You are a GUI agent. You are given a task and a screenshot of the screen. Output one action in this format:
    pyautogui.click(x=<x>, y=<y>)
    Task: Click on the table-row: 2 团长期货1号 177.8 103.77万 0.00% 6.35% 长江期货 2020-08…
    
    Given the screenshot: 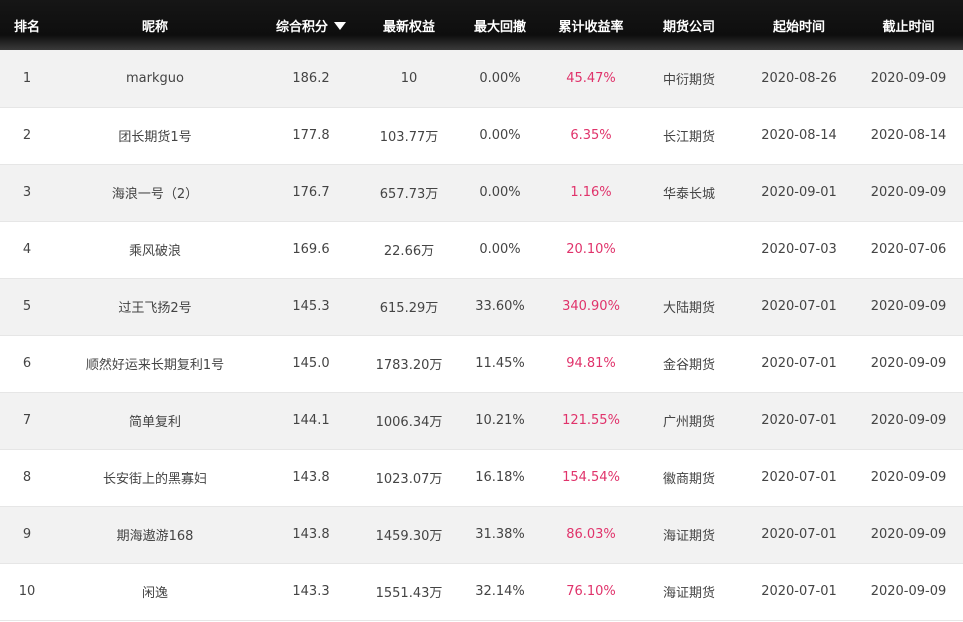 What is the action you would take?
    pyautogui.click(x=481, y=135)
    